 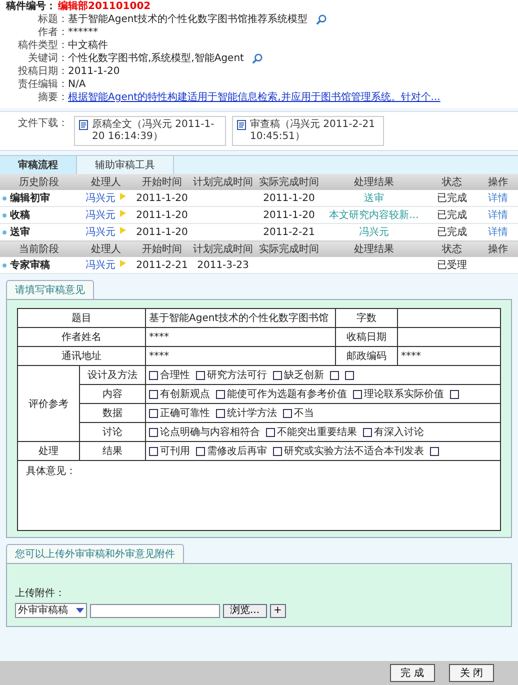 What do you see at coordinates (95, 553) in the screenshot?
I see `panel-tab: 您可以上传外审审稿和外审意见附件` at bounding box center [95, 553].